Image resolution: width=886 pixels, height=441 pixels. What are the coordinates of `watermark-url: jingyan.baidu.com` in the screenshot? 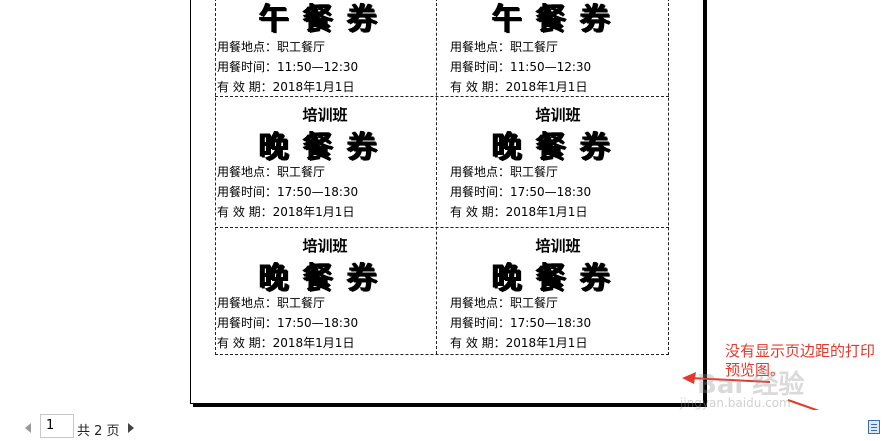 It's located at (735, 403).